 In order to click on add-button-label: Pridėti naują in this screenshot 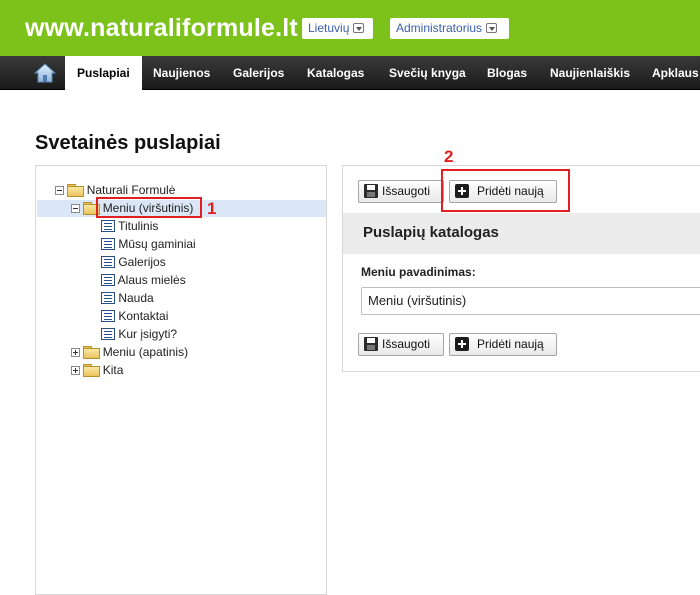, I will do `click(510, 344)`.